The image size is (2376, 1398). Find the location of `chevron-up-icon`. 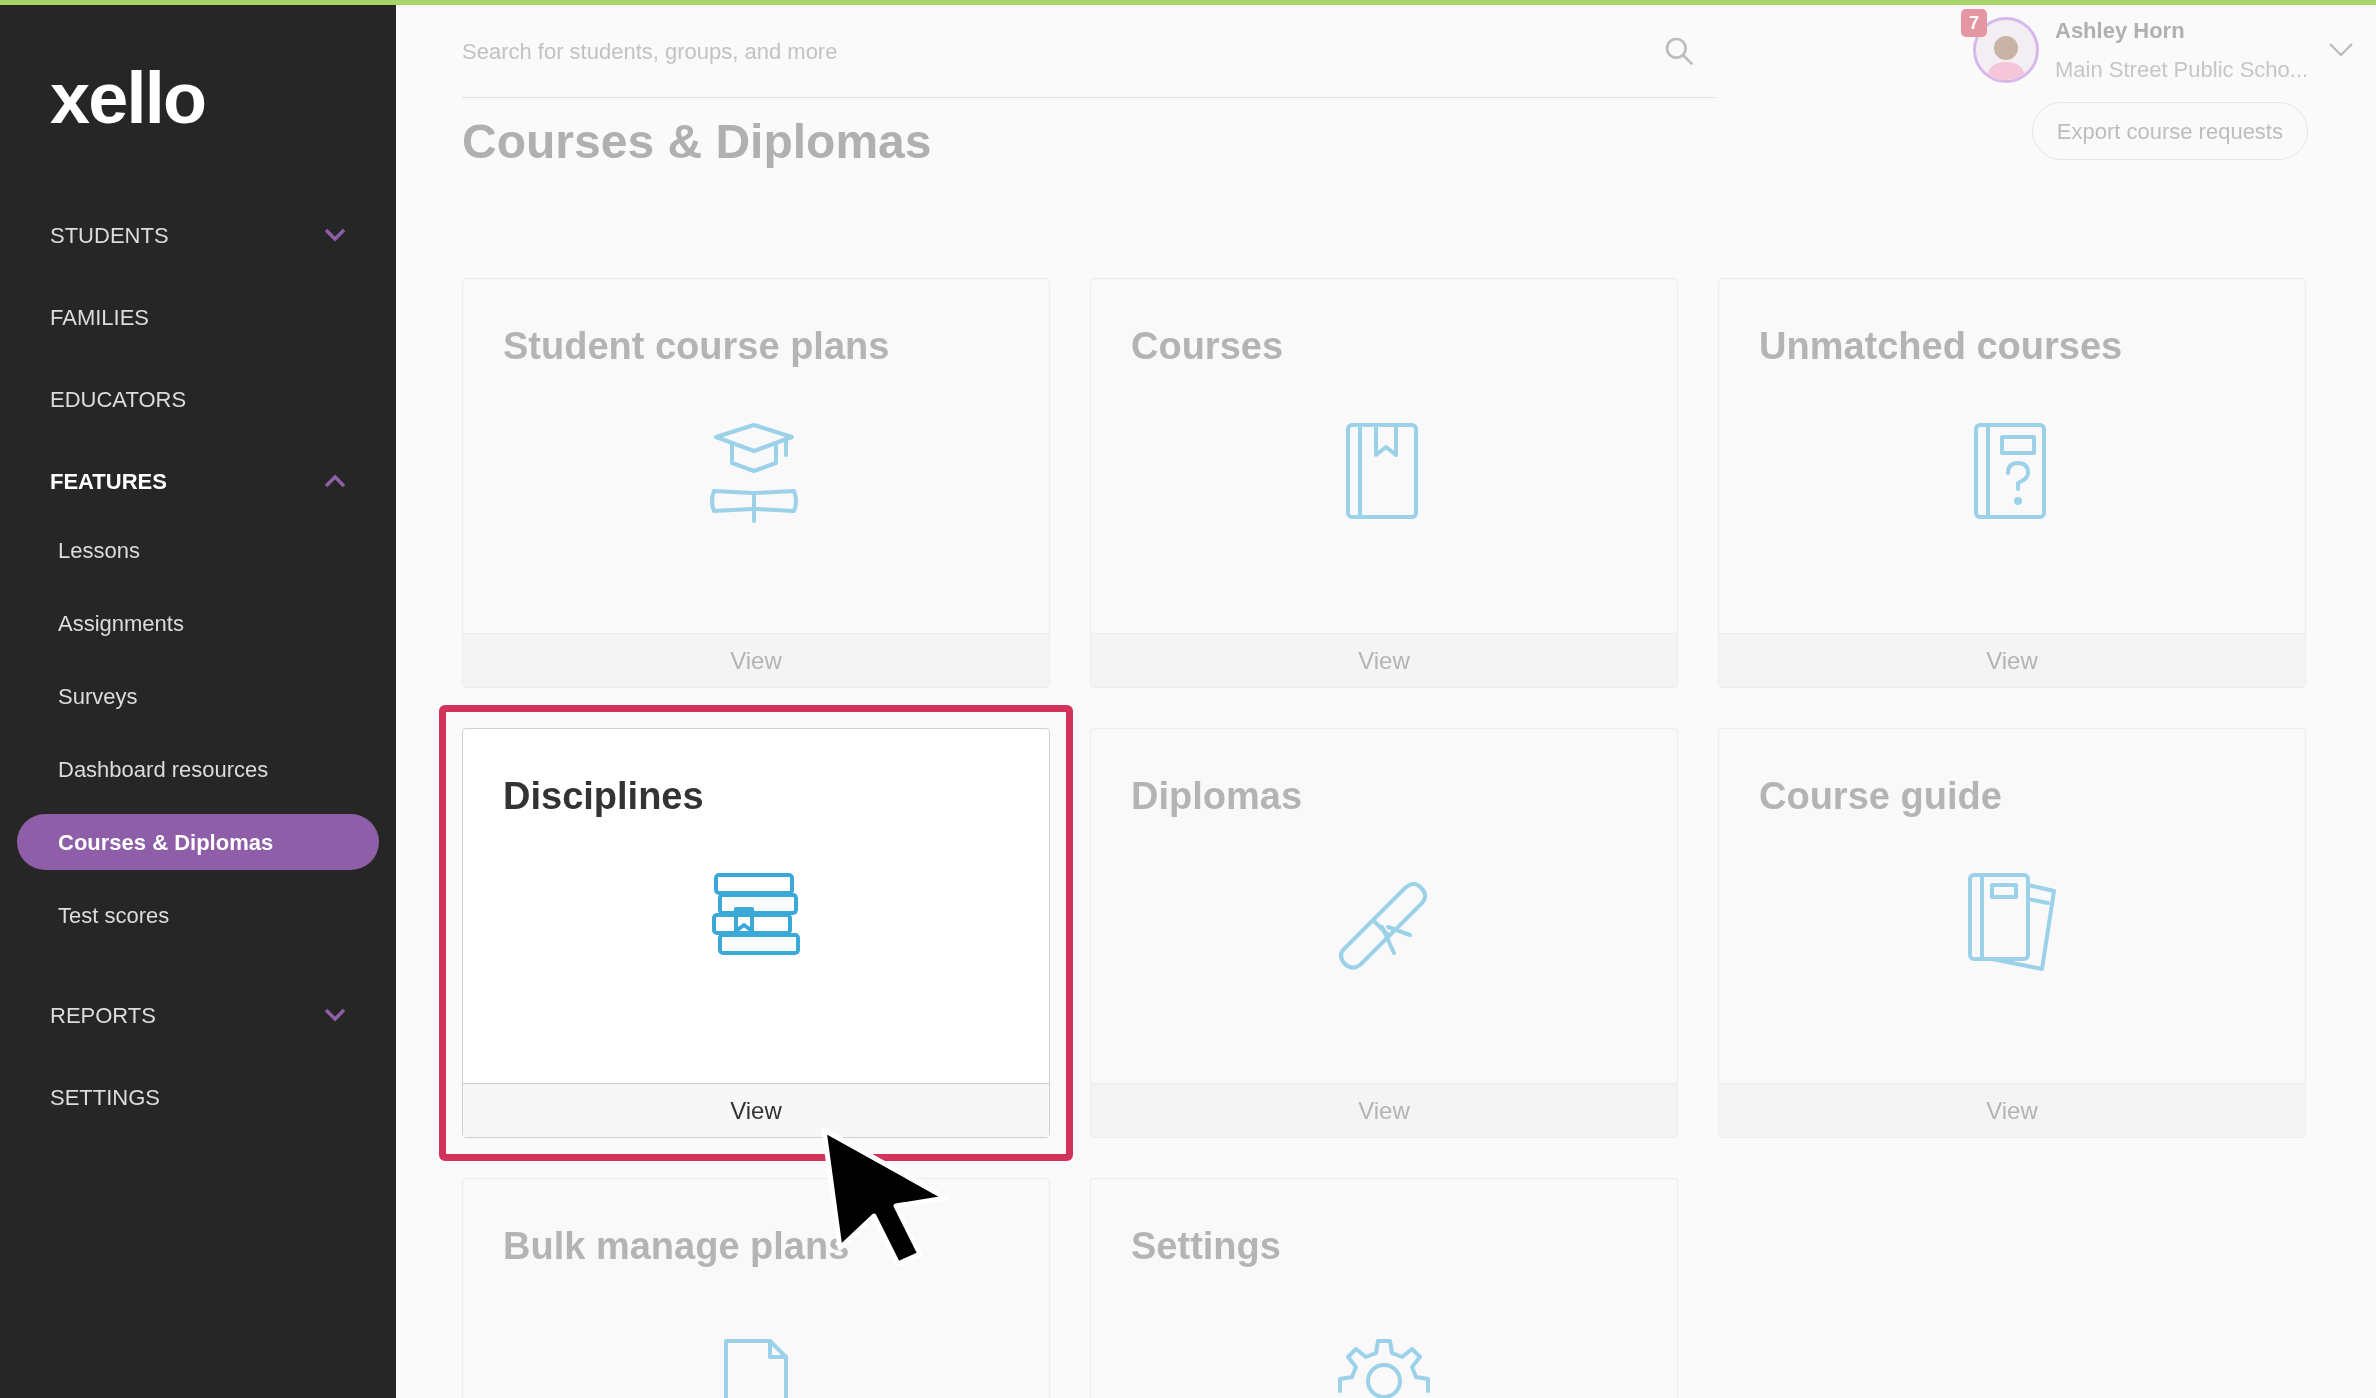

chevron-up-icon is located at coordinates (335, 481).